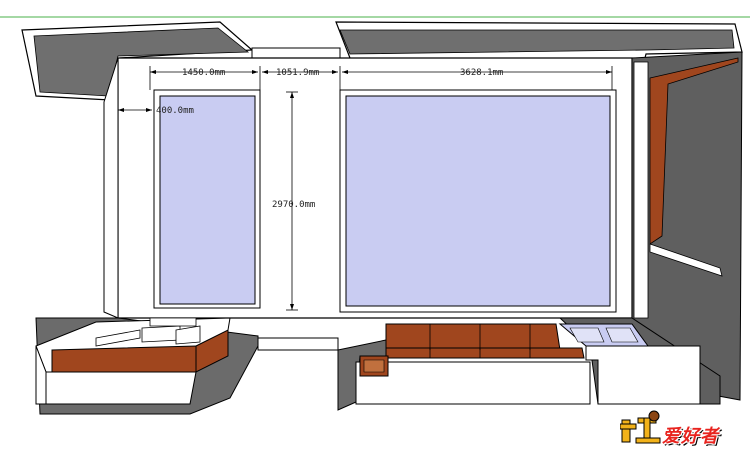 The height and width of the screenshot is (451, 750). I want to click on right-wall-edge, so click(641, 190).